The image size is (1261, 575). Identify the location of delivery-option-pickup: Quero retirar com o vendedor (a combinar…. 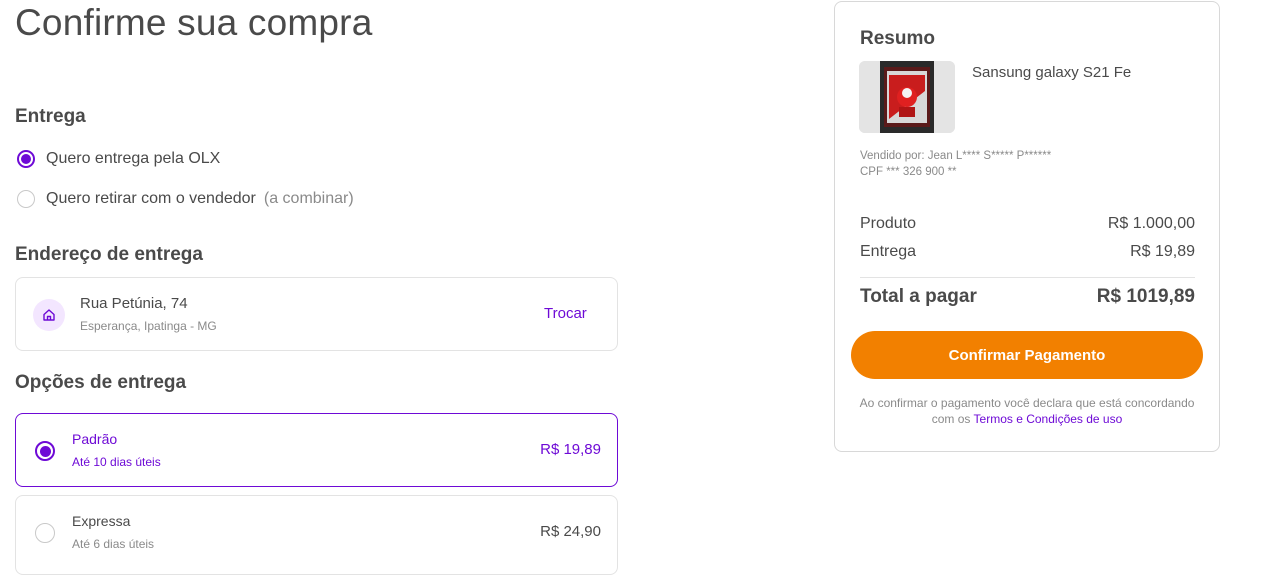
(185, 199).